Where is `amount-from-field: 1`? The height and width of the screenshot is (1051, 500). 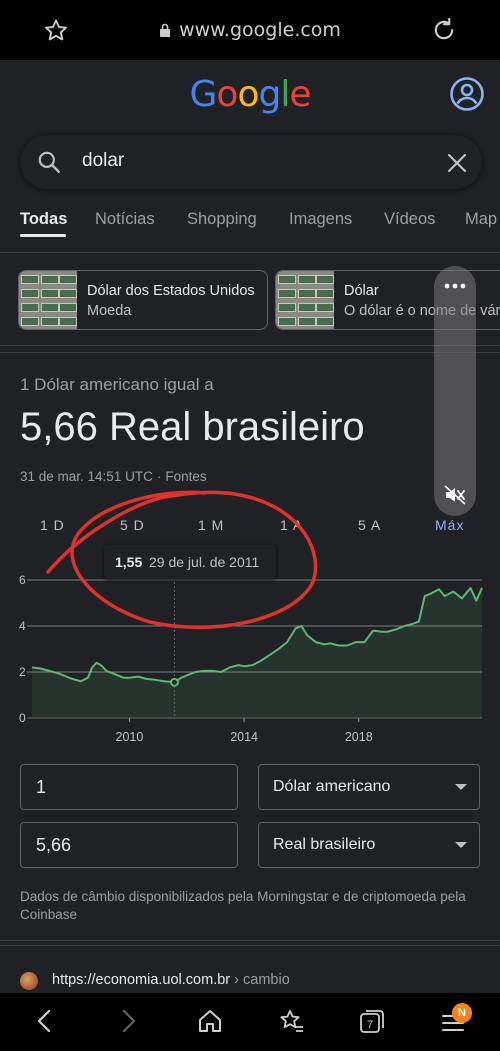
amount-from-field: 1 is located at coordinates (129, 787).